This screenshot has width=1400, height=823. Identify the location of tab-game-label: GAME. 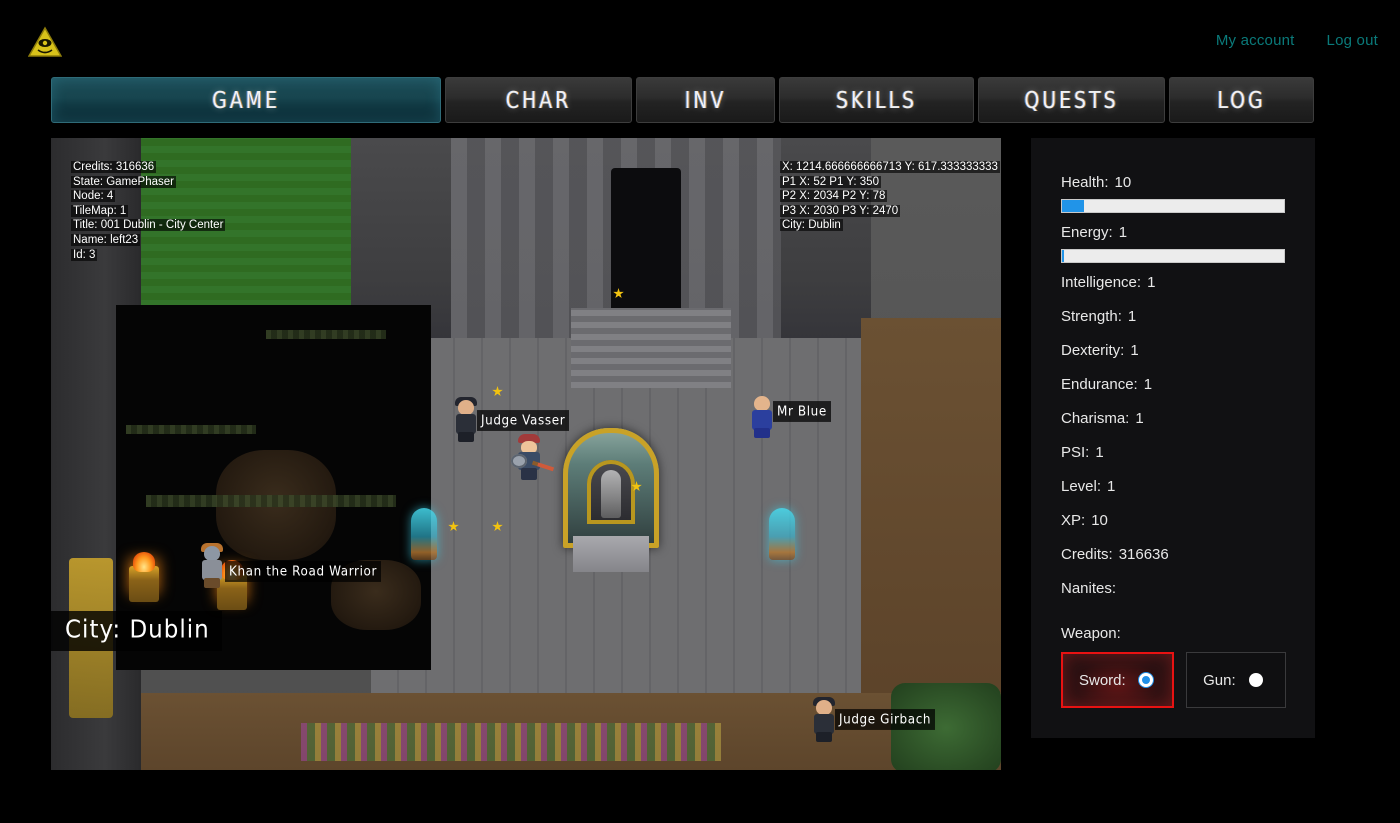
(246, 100).